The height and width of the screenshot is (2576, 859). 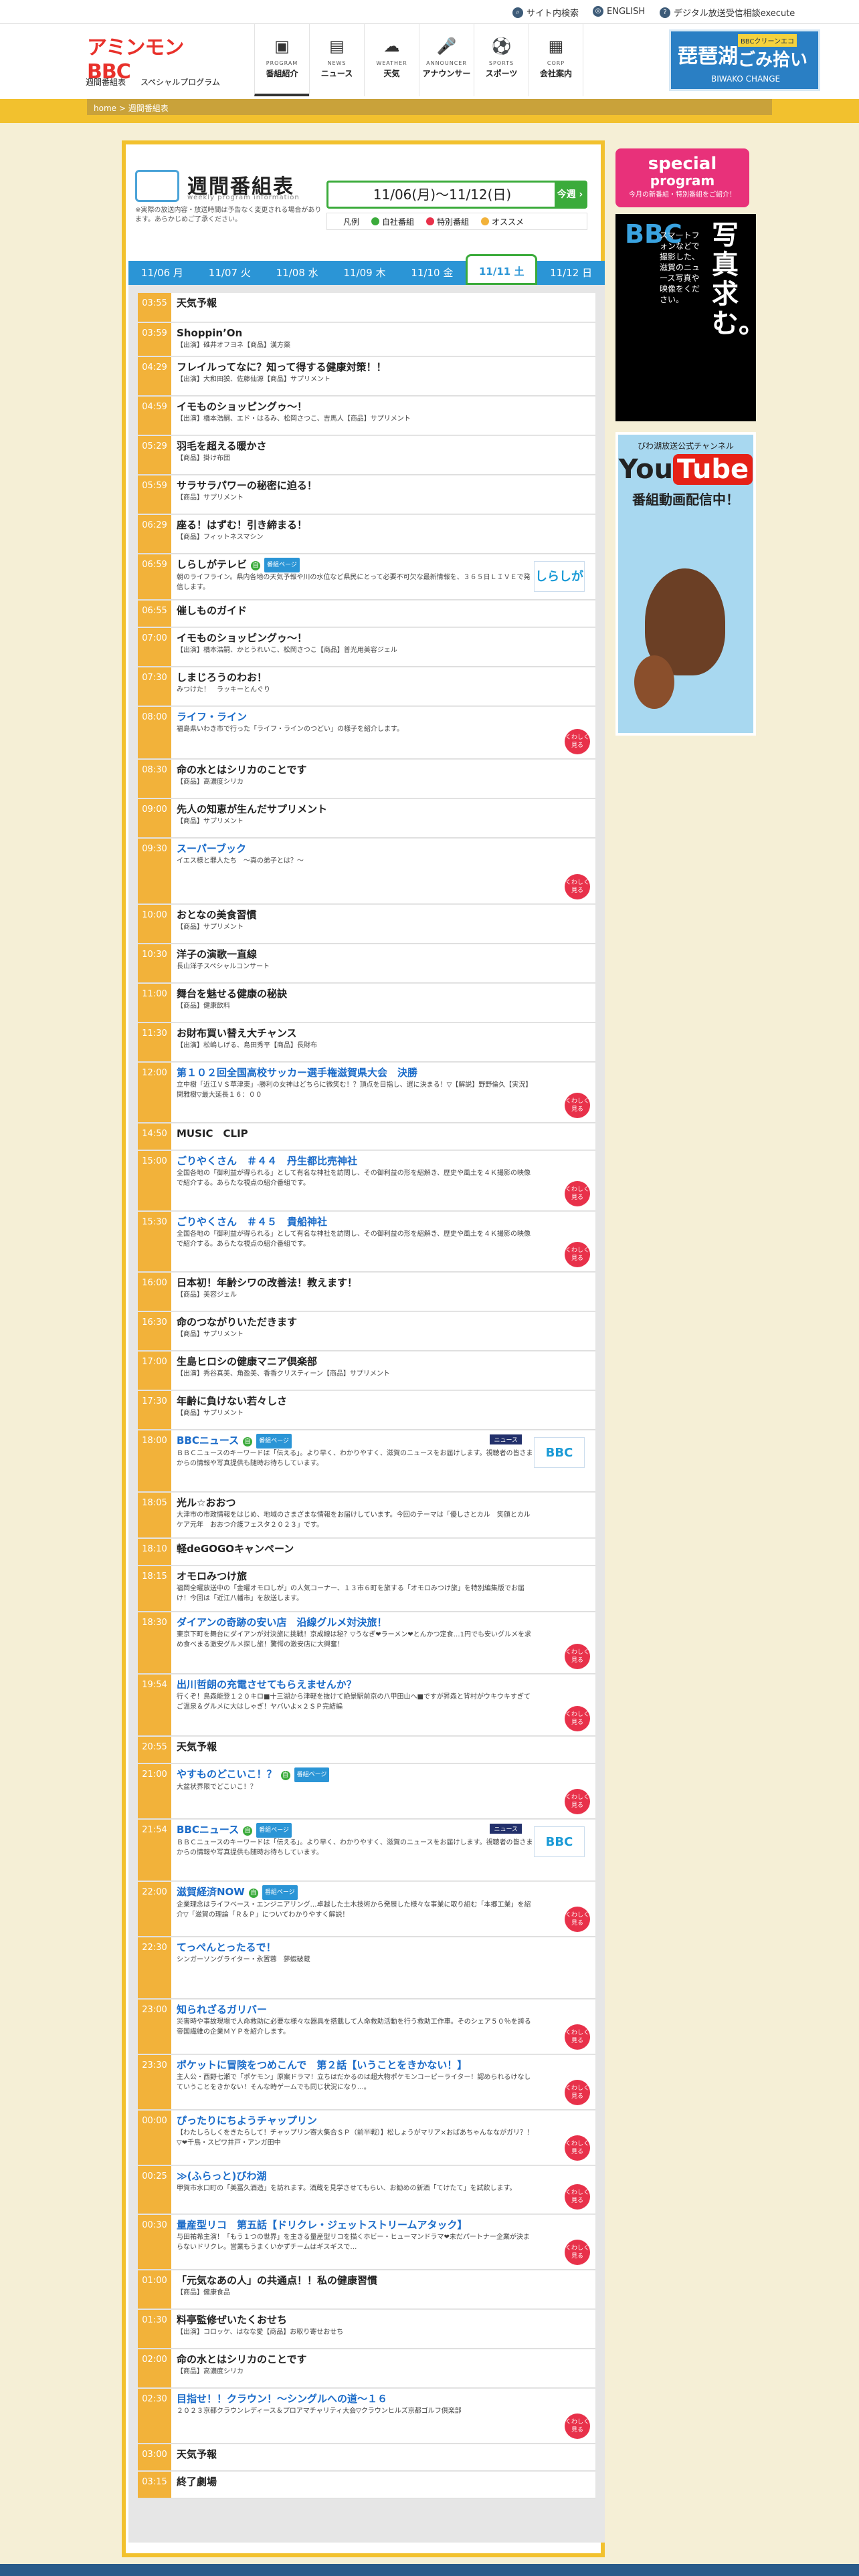 What do you see at coordinates (356, 2176) in the screenshot?
I see `program-title: ≫(ふらっと)びわ湖` at bounding box center [356, 2176].